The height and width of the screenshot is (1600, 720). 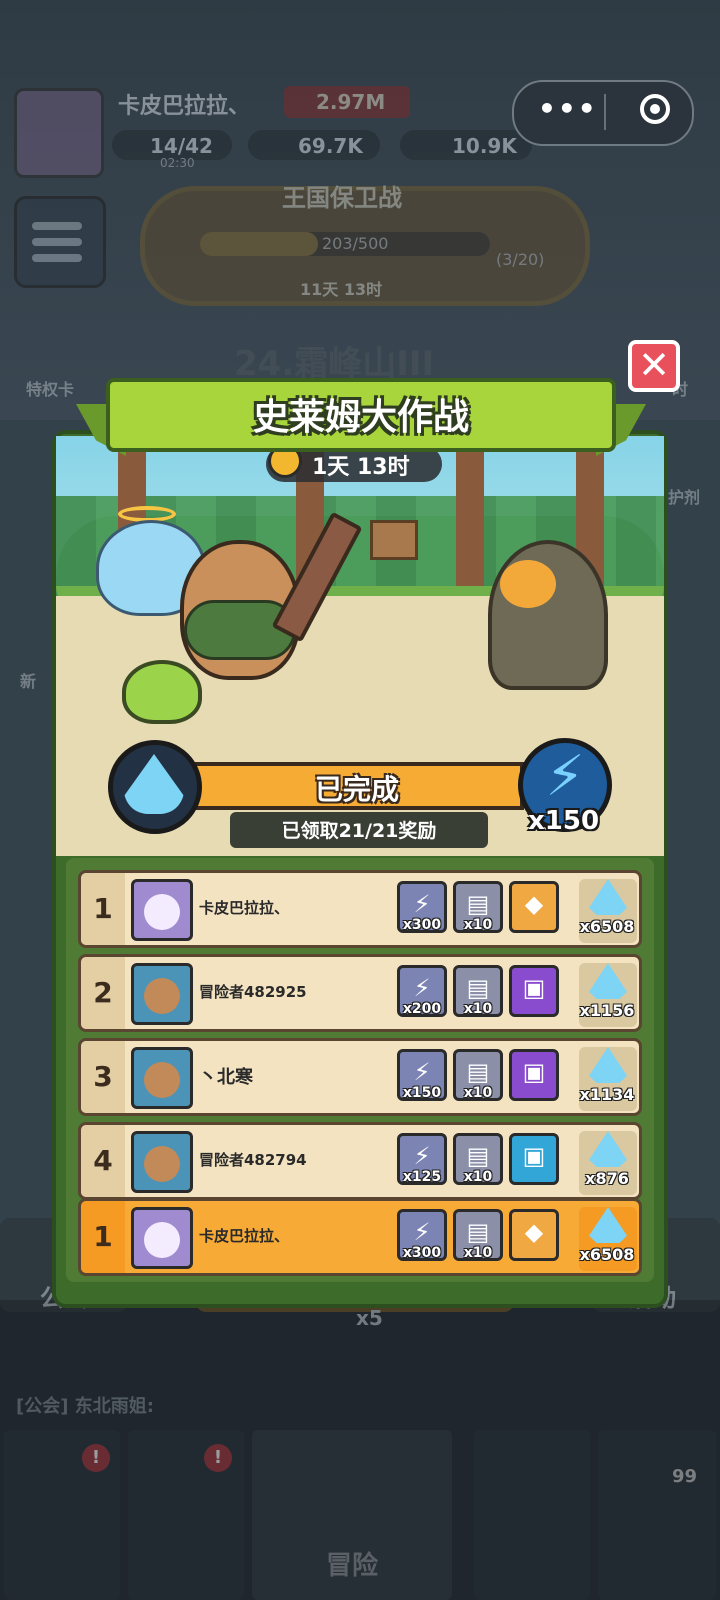 I want to click on nav-upgrade, so click(x=532, y=1515).